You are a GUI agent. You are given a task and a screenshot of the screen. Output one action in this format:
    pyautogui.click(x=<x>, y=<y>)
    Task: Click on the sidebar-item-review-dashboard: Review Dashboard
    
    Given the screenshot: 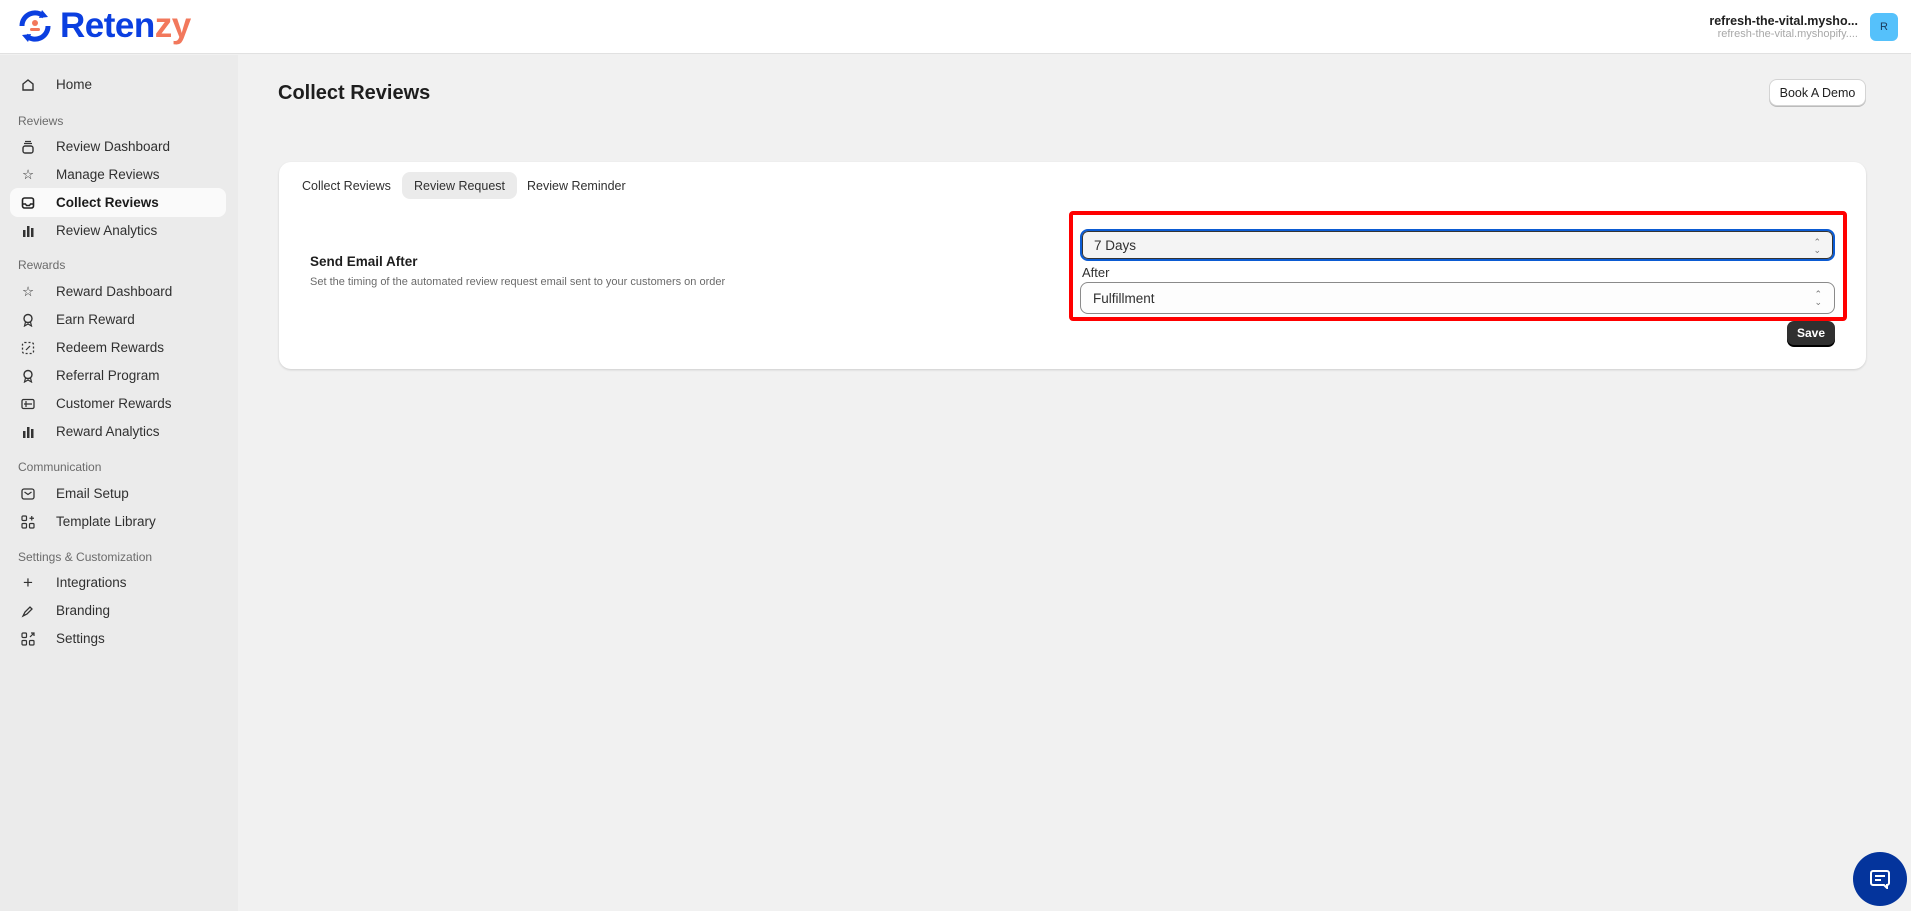 What is the action you would take?
    pyautogui.click(x=118, y=146)
    